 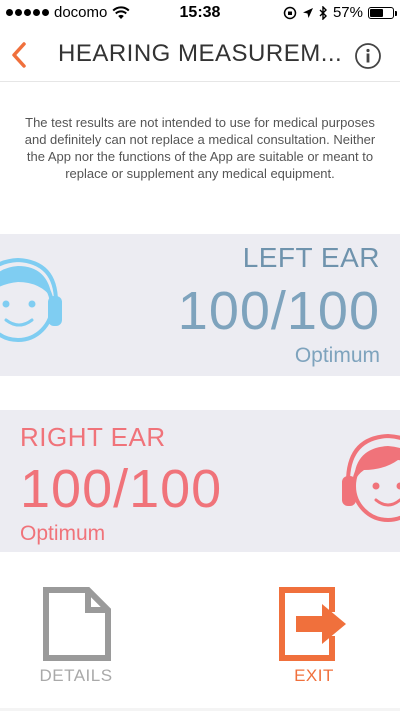 What do you see at coordinates (81, 12) in the screenshot?
I see `carrier-name: docomo` at bounding box center [81, 12].